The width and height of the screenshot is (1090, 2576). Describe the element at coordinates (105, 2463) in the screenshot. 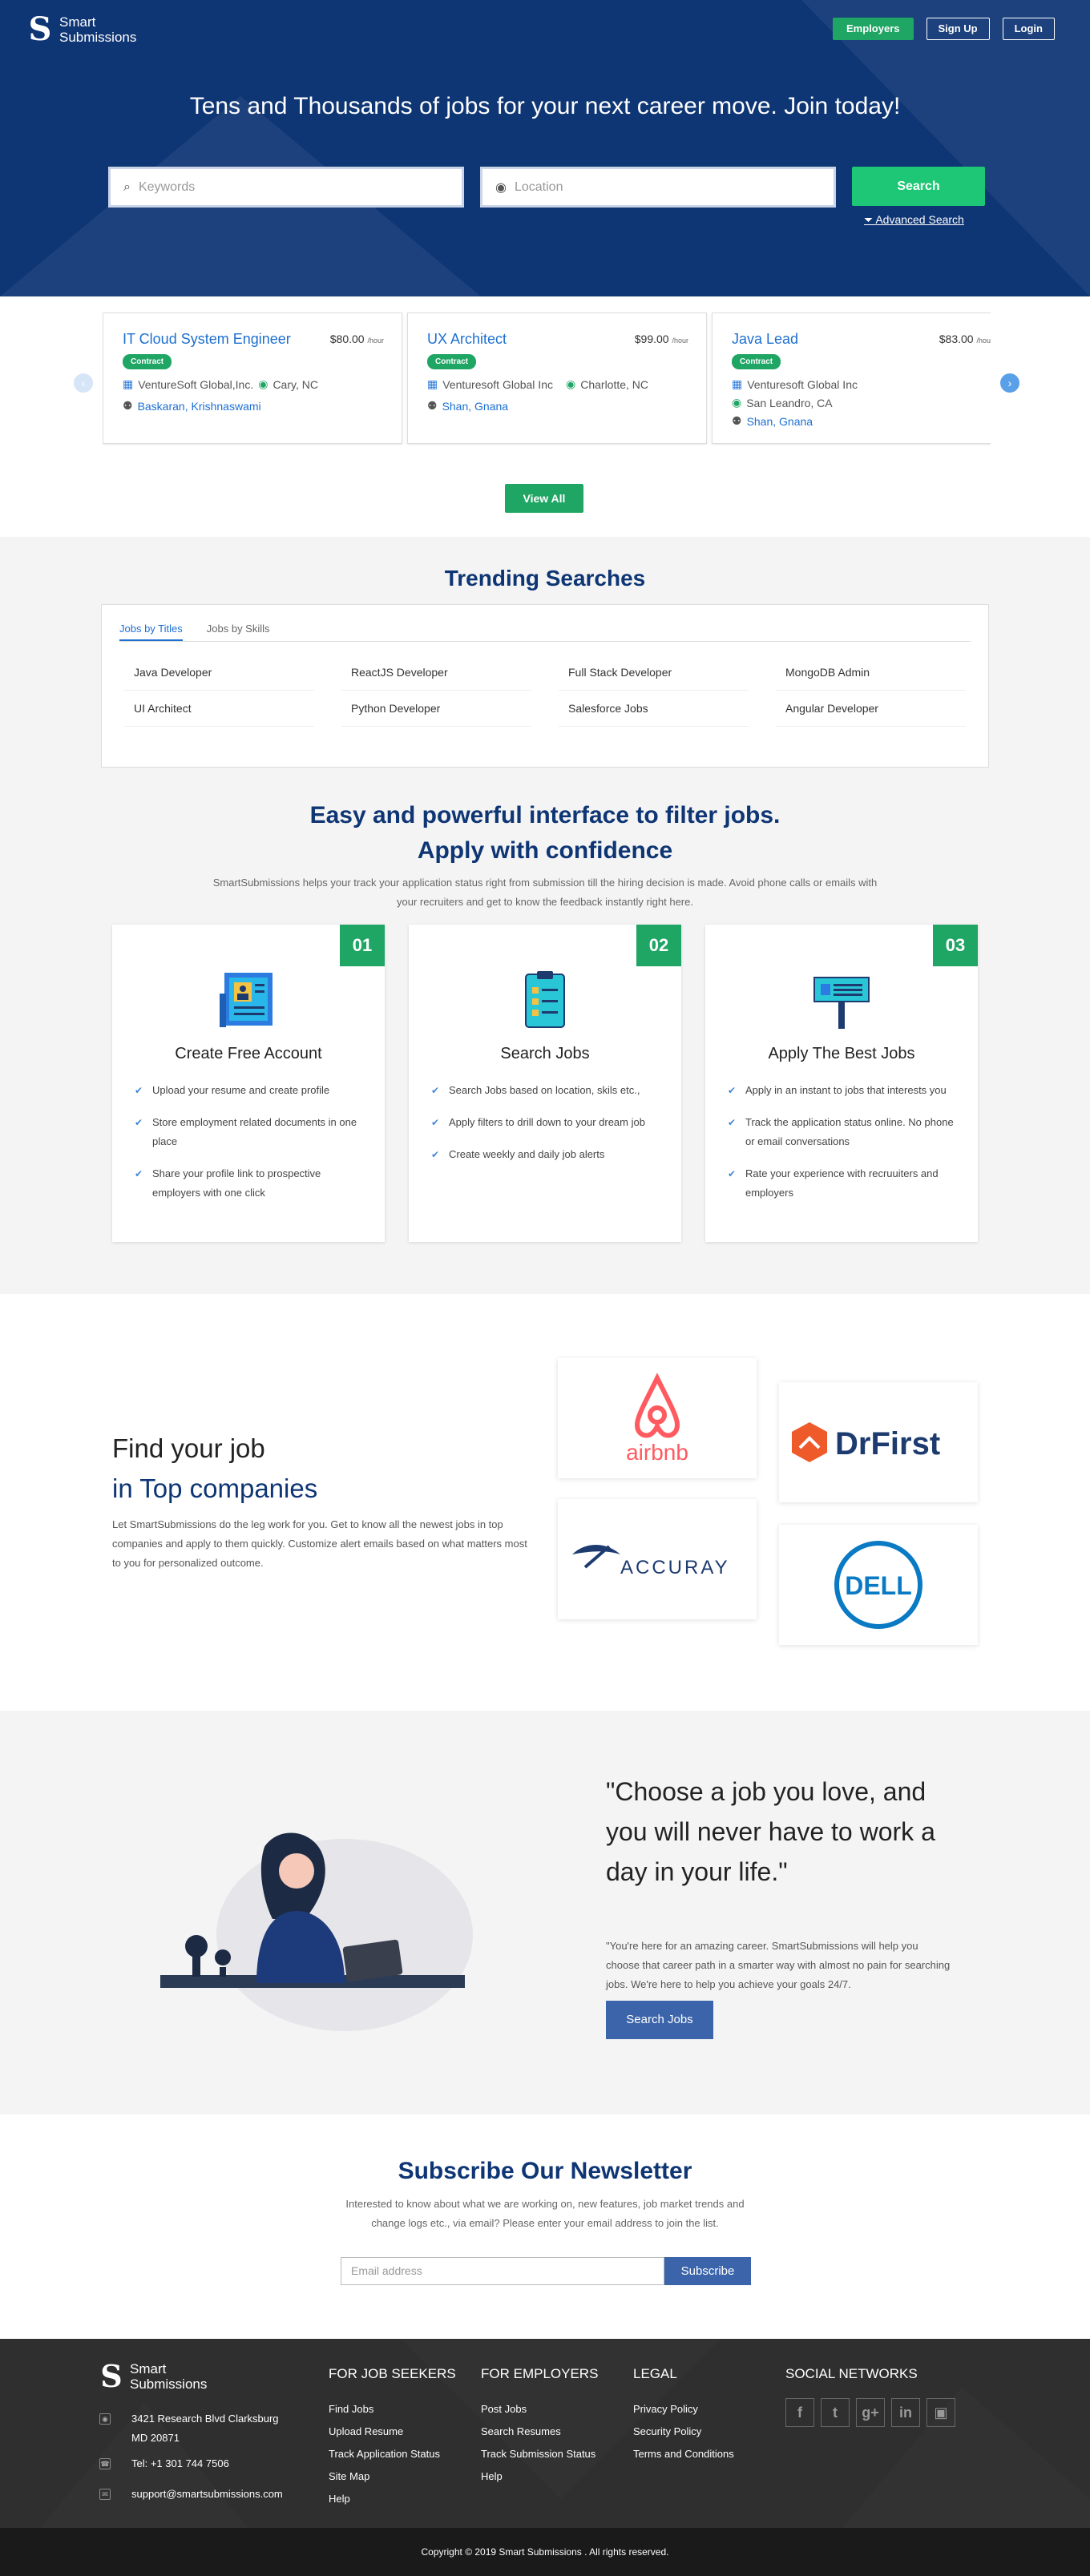

I see `phone-icon: ☎` at that location.